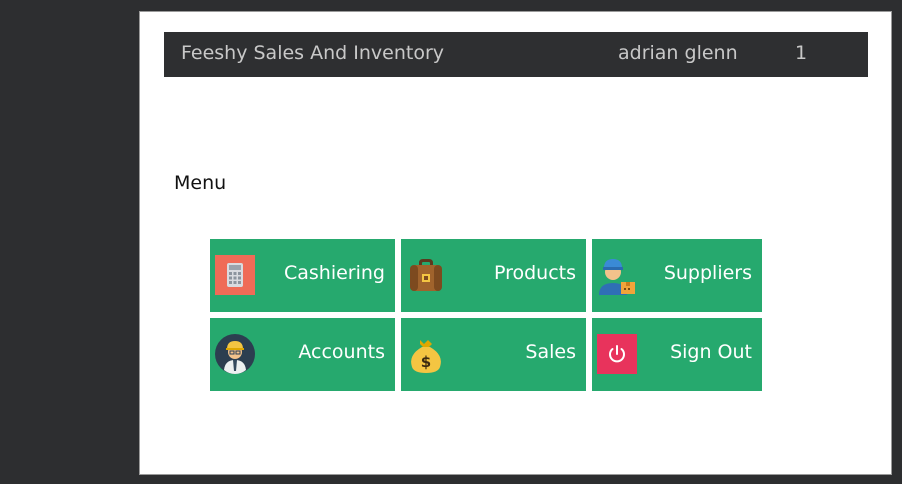 This screenshot has width=902, height=484. Describe the element at coordinates (235, 275) in the screenshot. I see `calculator-icon` at that location.